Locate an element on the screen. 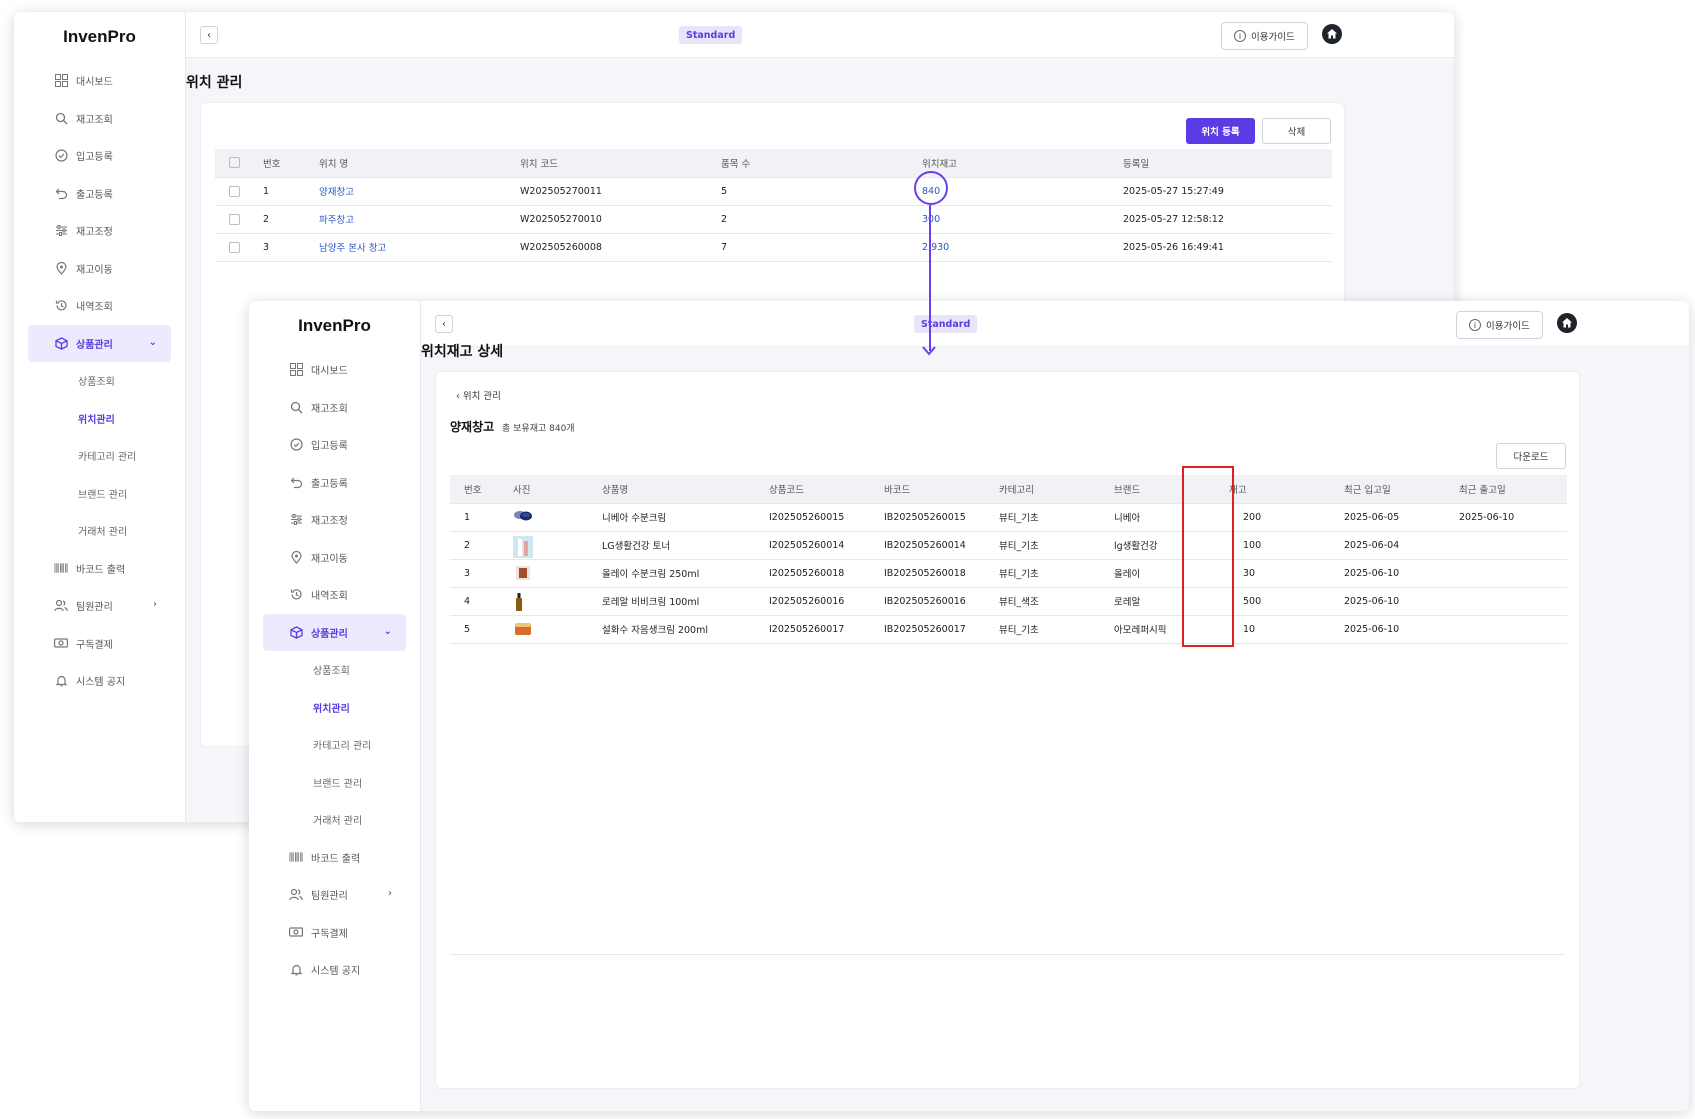 This screenshot has width=1695, height=1119. chevron-left-icon: ‹ is located at coordinates (444, 324).